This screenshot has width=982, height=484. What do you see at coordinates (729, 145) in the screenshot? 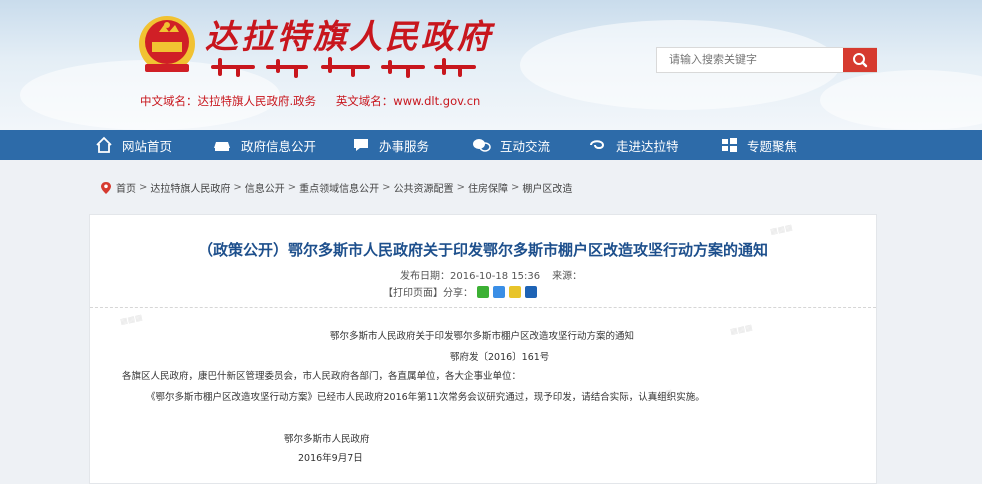
I see `windows-icon` at bounding box center [729, 145].